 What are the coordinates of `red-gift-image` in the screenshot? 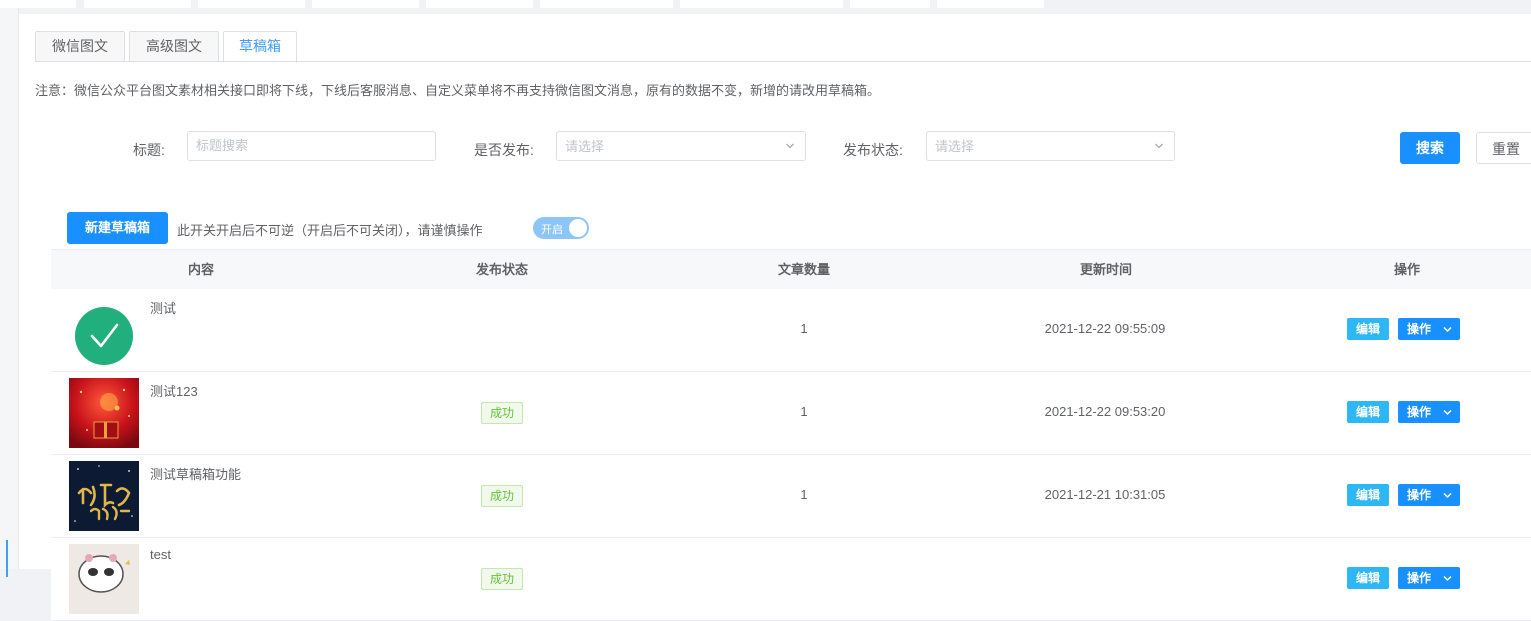 It's located at (104, 413).